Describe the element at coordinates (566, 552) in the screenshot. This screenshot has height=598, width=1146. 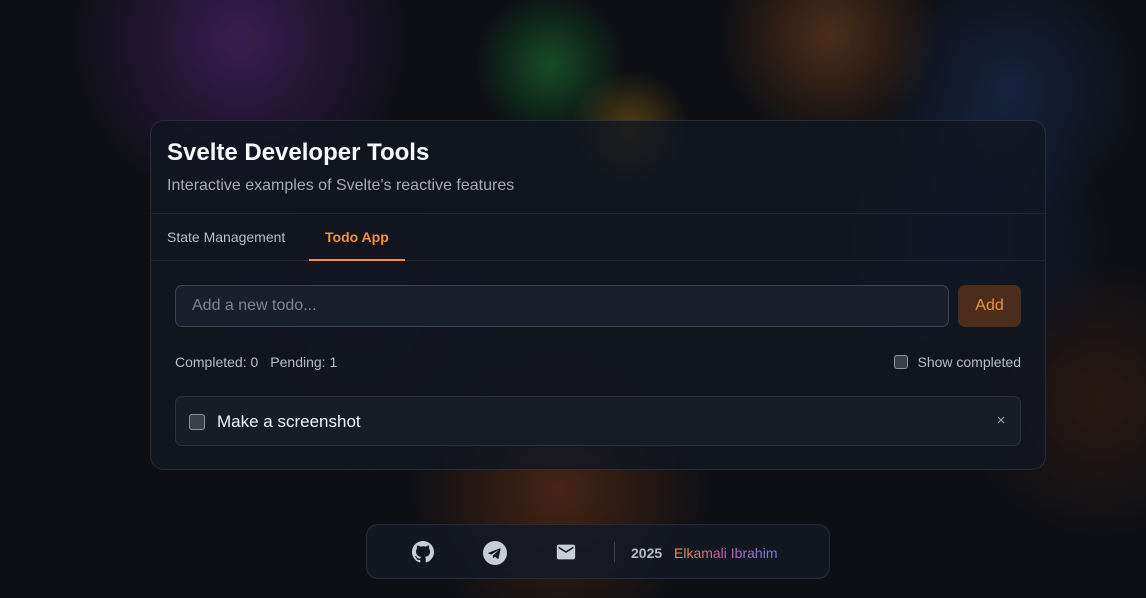
I see `mail-icon` at that location.